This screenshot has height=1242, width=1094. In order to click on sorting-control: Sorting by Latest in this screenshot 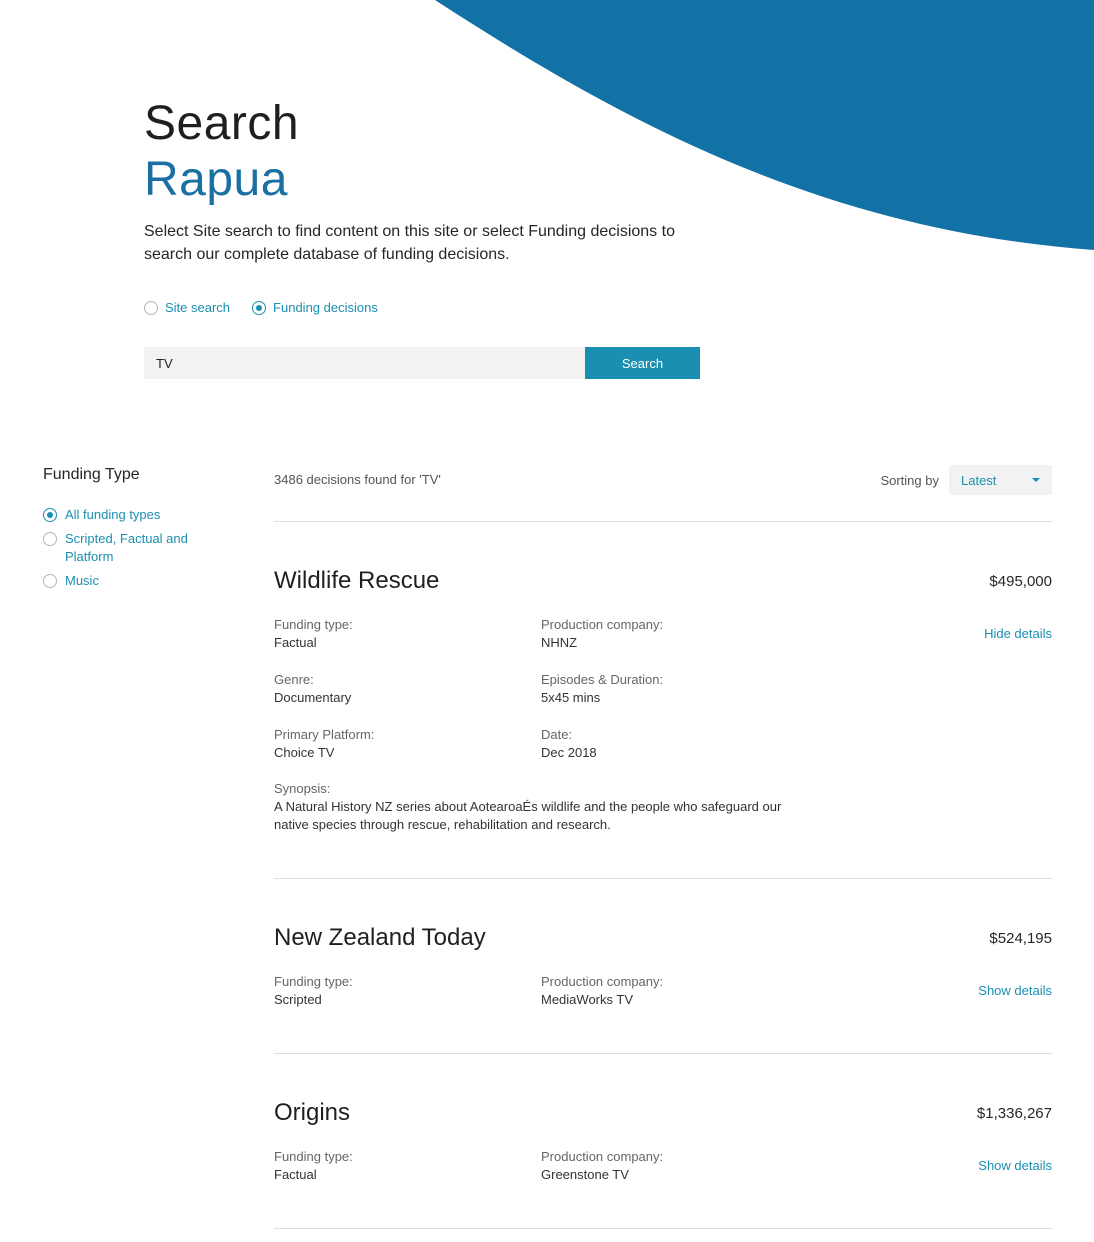, I will do `click(966, 480)`.